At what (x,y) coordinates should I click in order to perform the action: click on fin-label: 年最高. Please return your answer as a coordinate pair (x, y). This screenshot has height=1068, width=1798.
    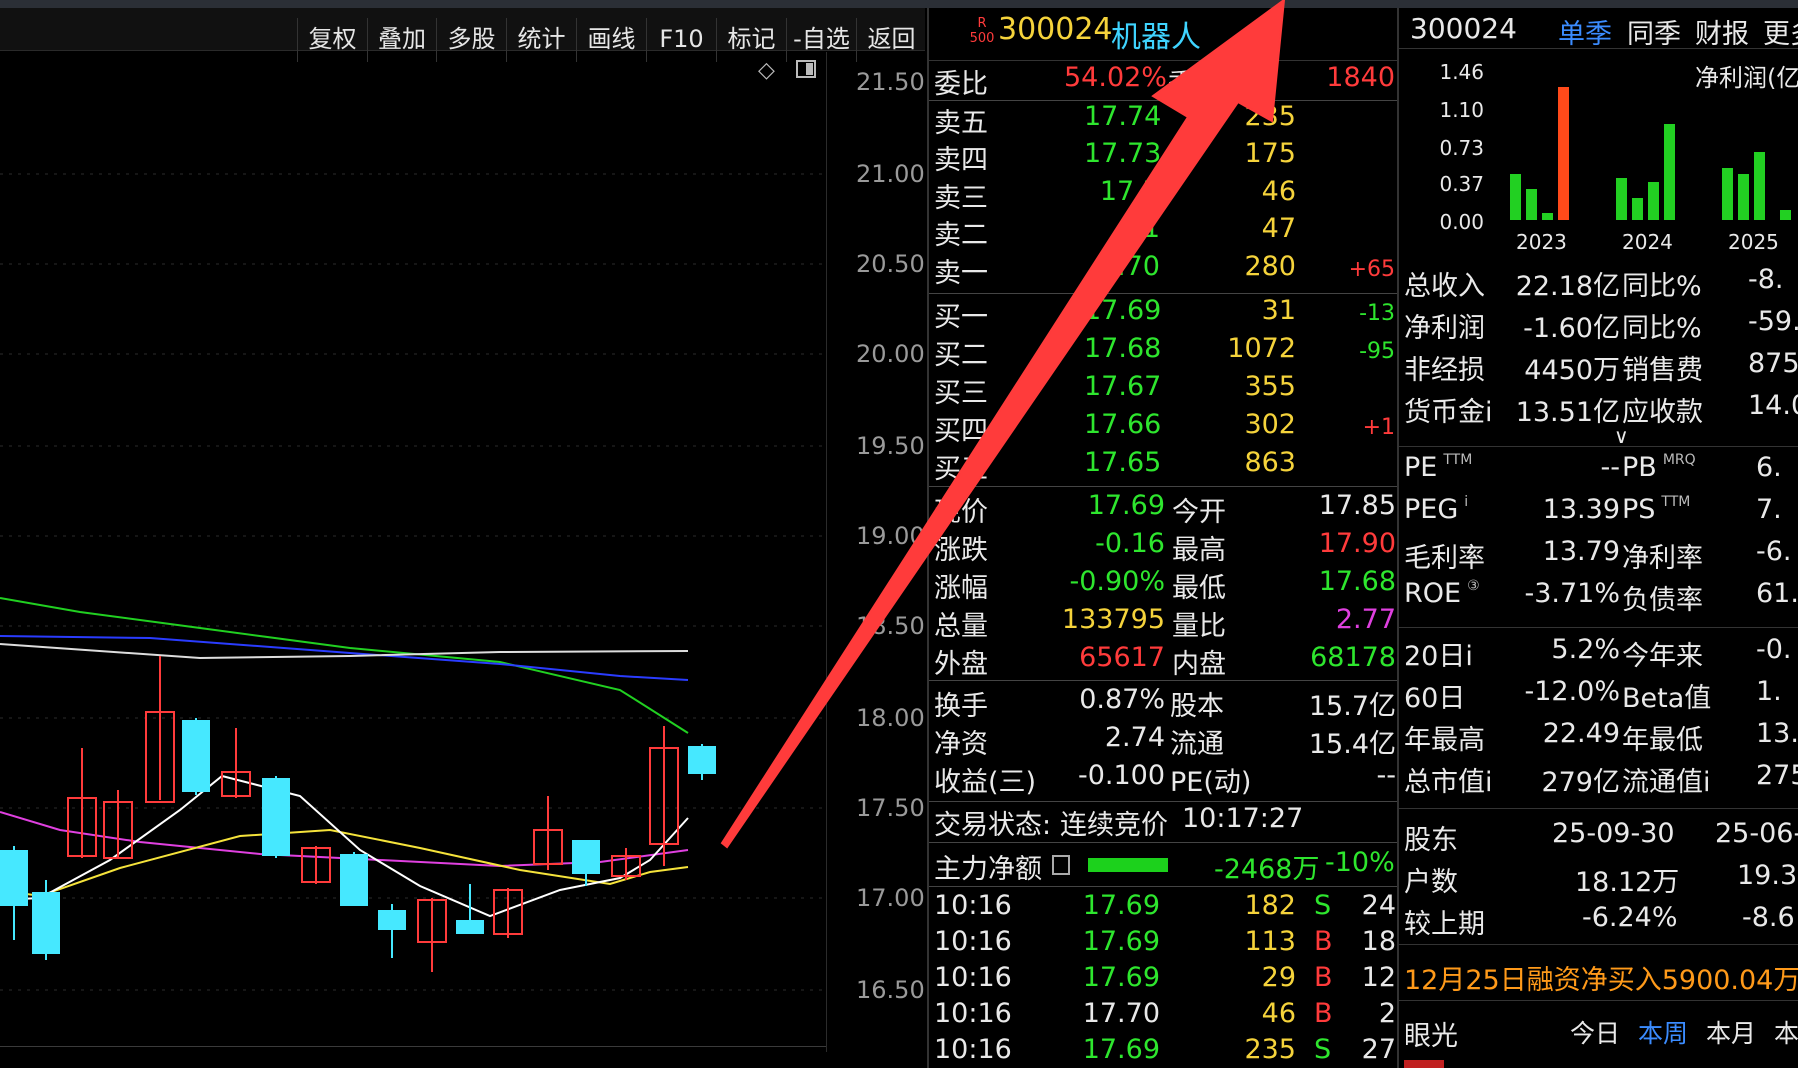
    Looking at the image, I should click on (1444, 740).